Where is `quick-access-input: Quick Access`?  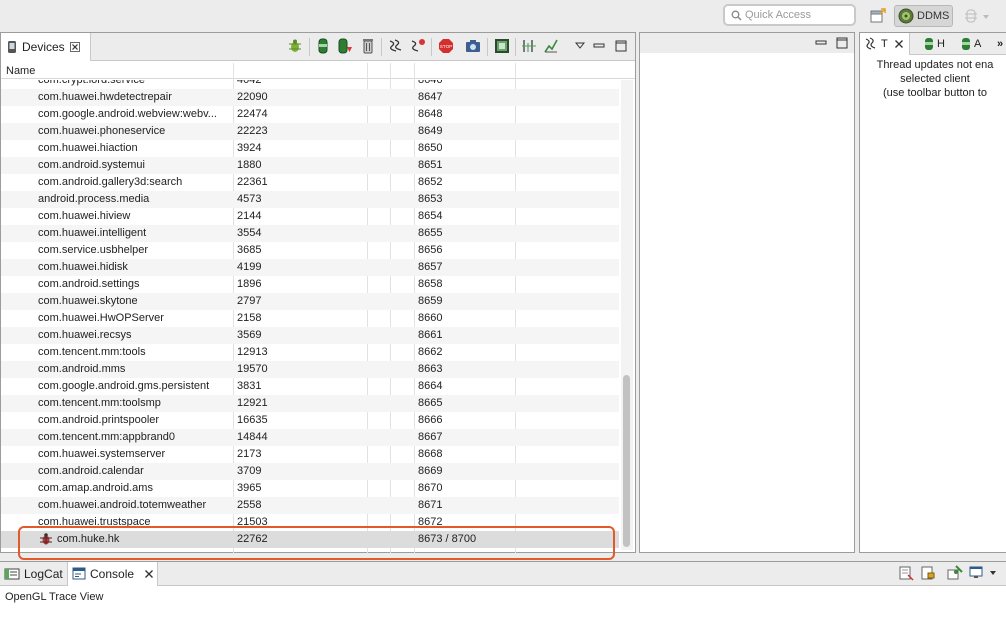 quick-access-input: Quick Access is located at coordinates (789, 15).